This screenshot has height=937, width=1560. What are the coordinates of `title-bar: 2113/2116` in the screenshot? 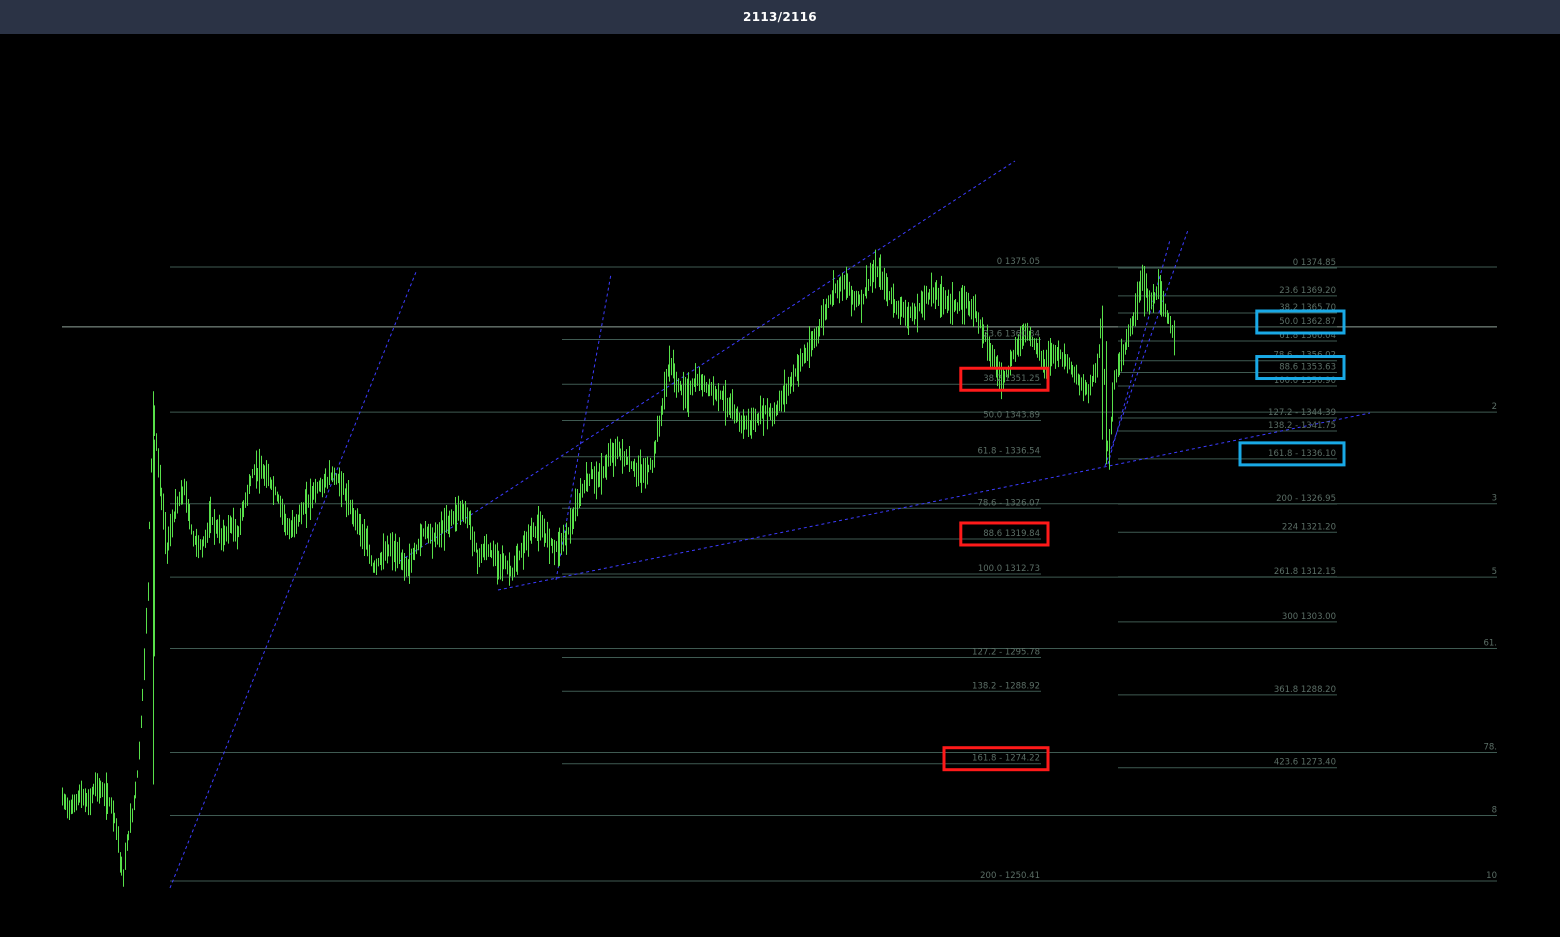 It's located at (780, 17).